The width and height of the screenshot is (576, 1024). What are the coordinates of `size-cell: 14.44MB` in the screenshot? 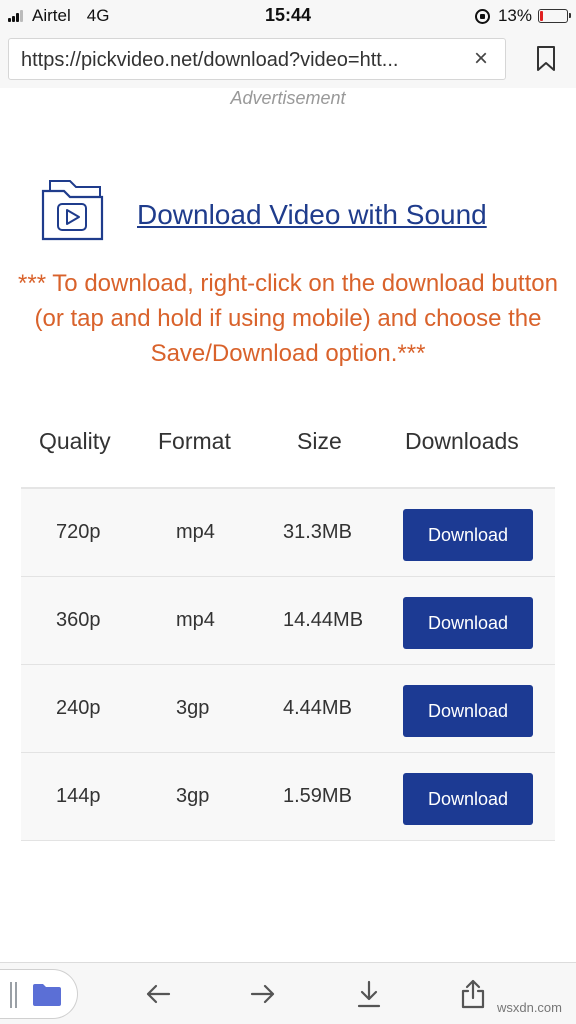 It's located at (323, 620).